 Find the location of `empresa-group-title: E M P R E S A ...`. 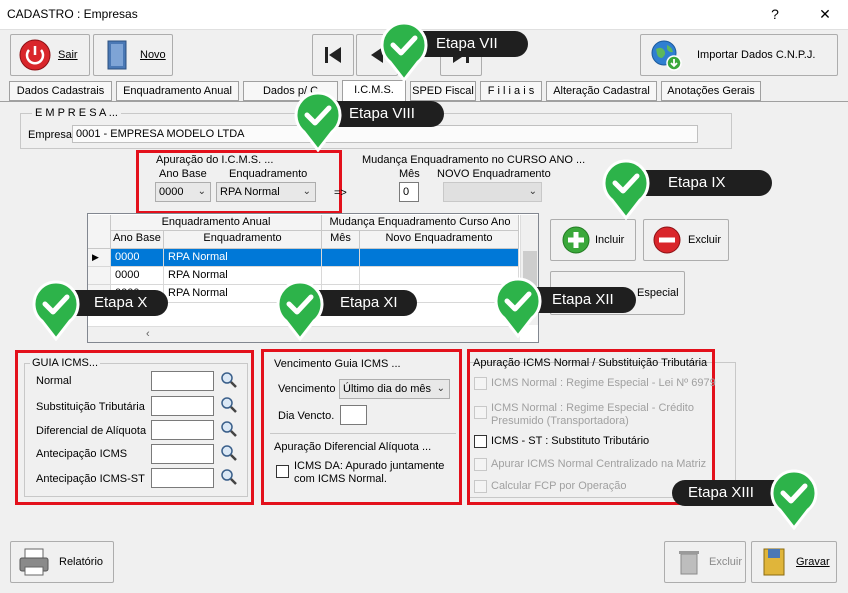

empresa-group-title: E M P R E S A ... is located at coordinates (76, 113).